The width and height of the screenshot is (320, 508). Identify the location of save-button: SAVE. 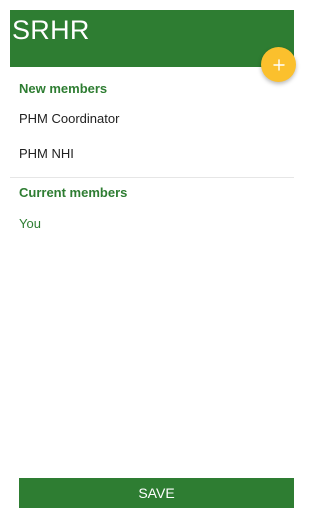
(156, 493).